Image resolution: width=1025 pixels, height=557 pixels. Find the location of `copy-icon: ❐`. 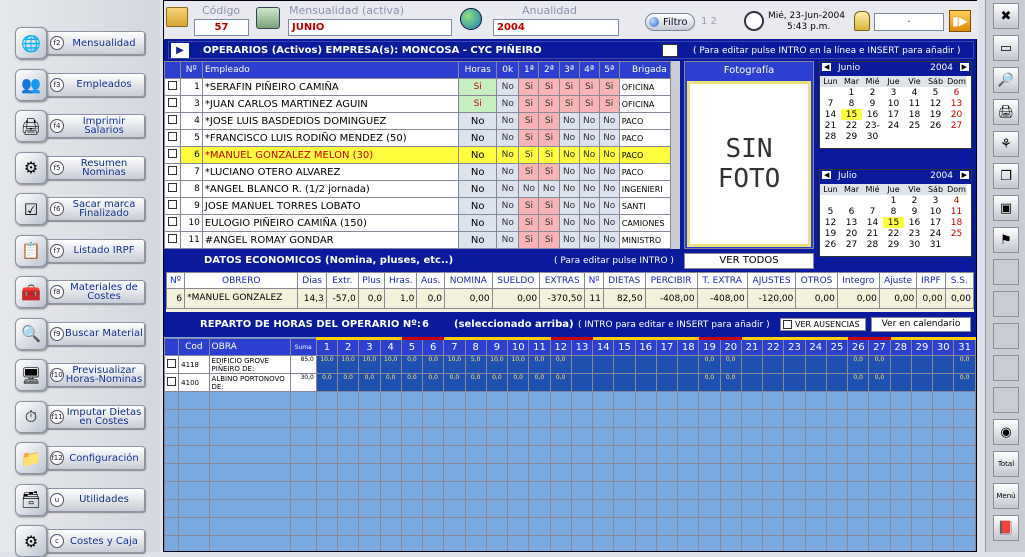

copy-icon: ❐ is located at coordinates (1006, 176).